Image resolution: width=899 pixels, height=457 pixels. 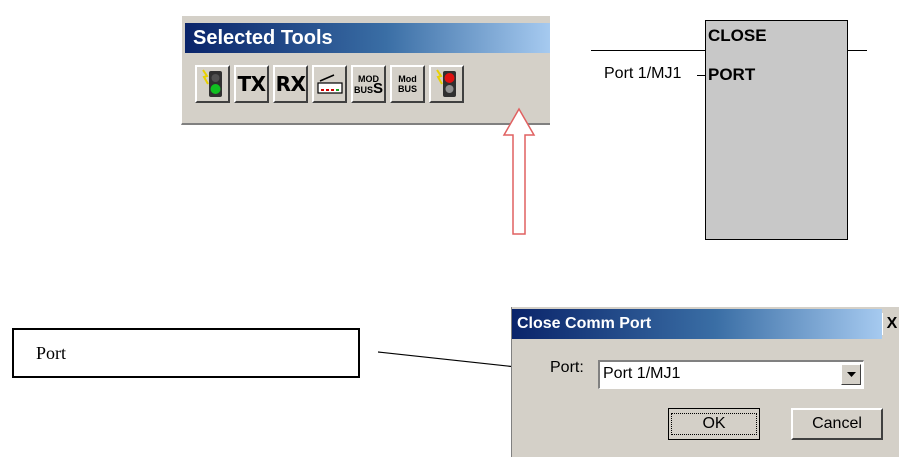 What do you see at coordinates (51, 353) in the screenshot?
I see `callout-label: Port` at bounding box center [51, 353].